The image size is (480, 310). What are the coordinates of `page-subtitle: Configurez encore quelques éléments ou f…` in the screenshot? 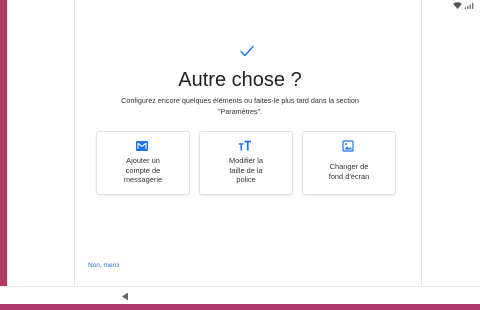 It's located at (240, 106).